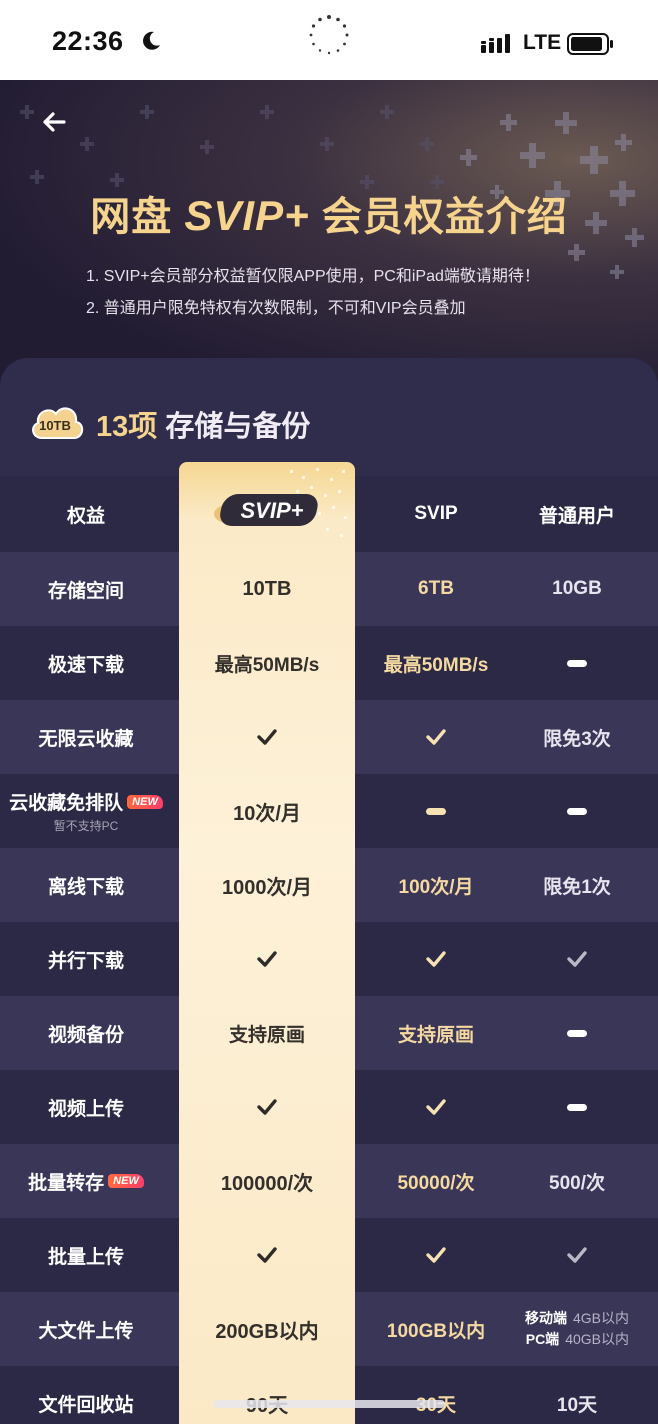  Describe the element at coordinates (267, 813) in the screenshot. I see `svip-plus-value: 10次/月` at that location.